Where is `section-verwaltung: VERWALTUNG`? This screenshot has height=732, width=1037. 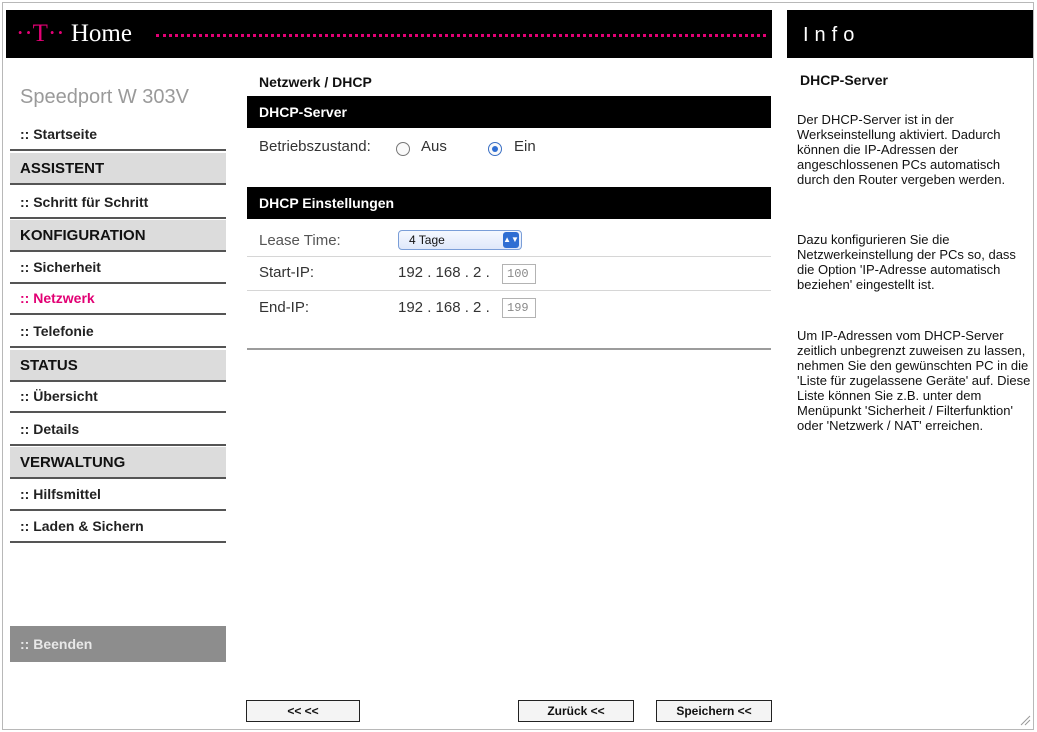
section-verwaltung: VERWALTUNG is located at coordinates (118, 463).